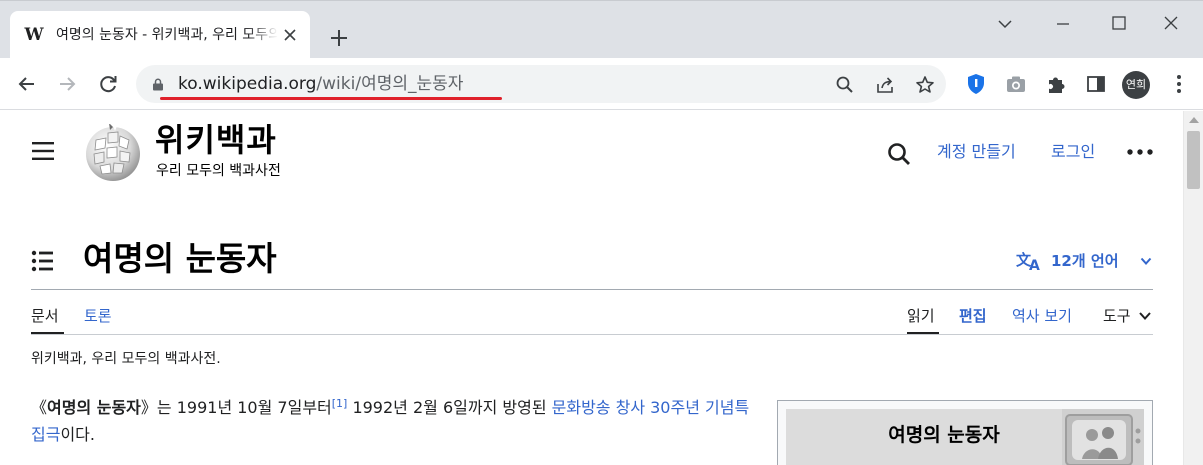 This screenshot has height=465, width=1203. What do you see at coordinates (126, 359) in the screenshot?
I see `from-wikipedia-note: 위키백과, 우리 모두의 백과사전.` at bounding box center [126, 359].